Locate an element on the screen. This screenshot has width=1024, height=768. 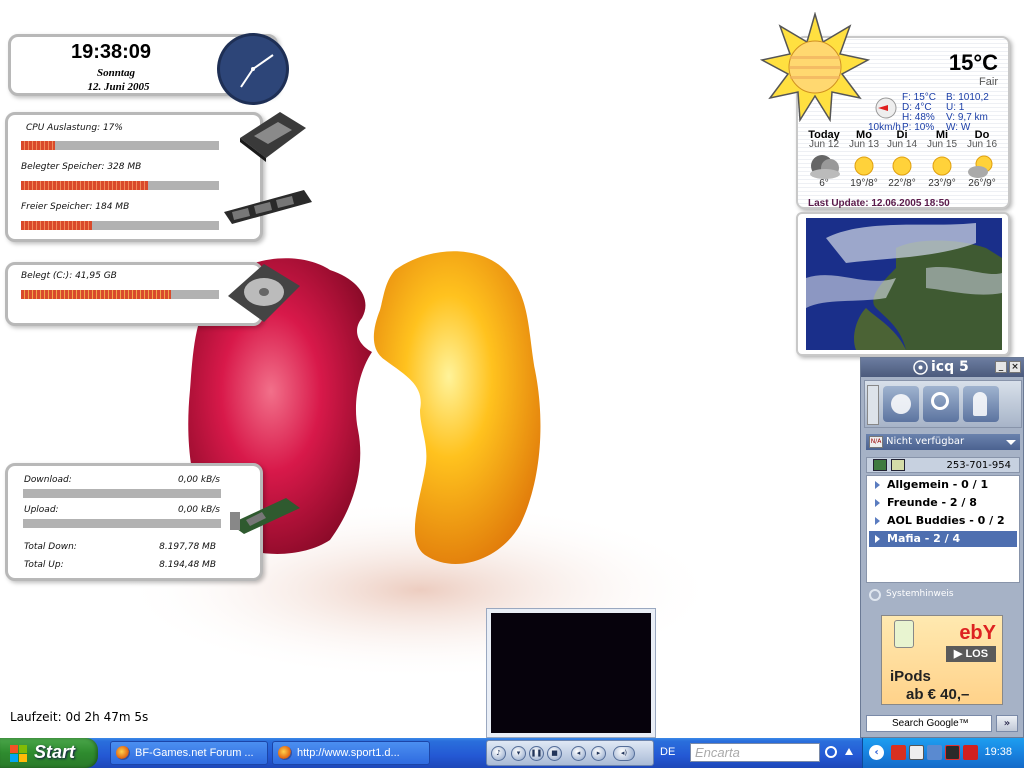
analog-clock-icon is located at coordinates (253, 69).